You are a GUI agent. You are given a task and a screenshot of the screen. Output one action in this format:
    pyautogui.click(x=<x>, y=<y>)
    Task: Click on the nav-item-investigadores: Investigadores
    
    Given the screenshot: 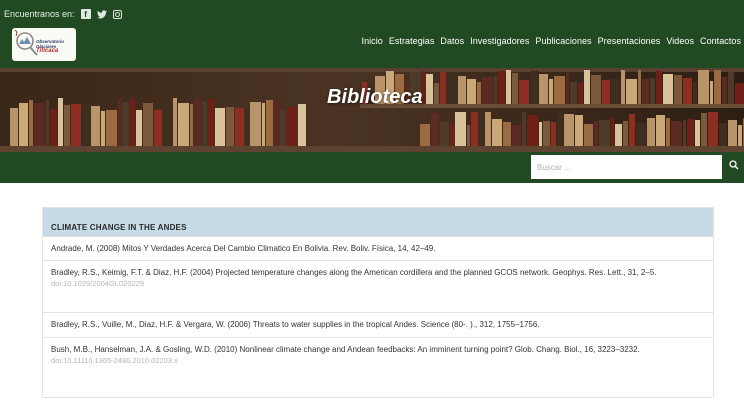 What is the action you would take?
    pyautogui.click(x=499, y=41)
    